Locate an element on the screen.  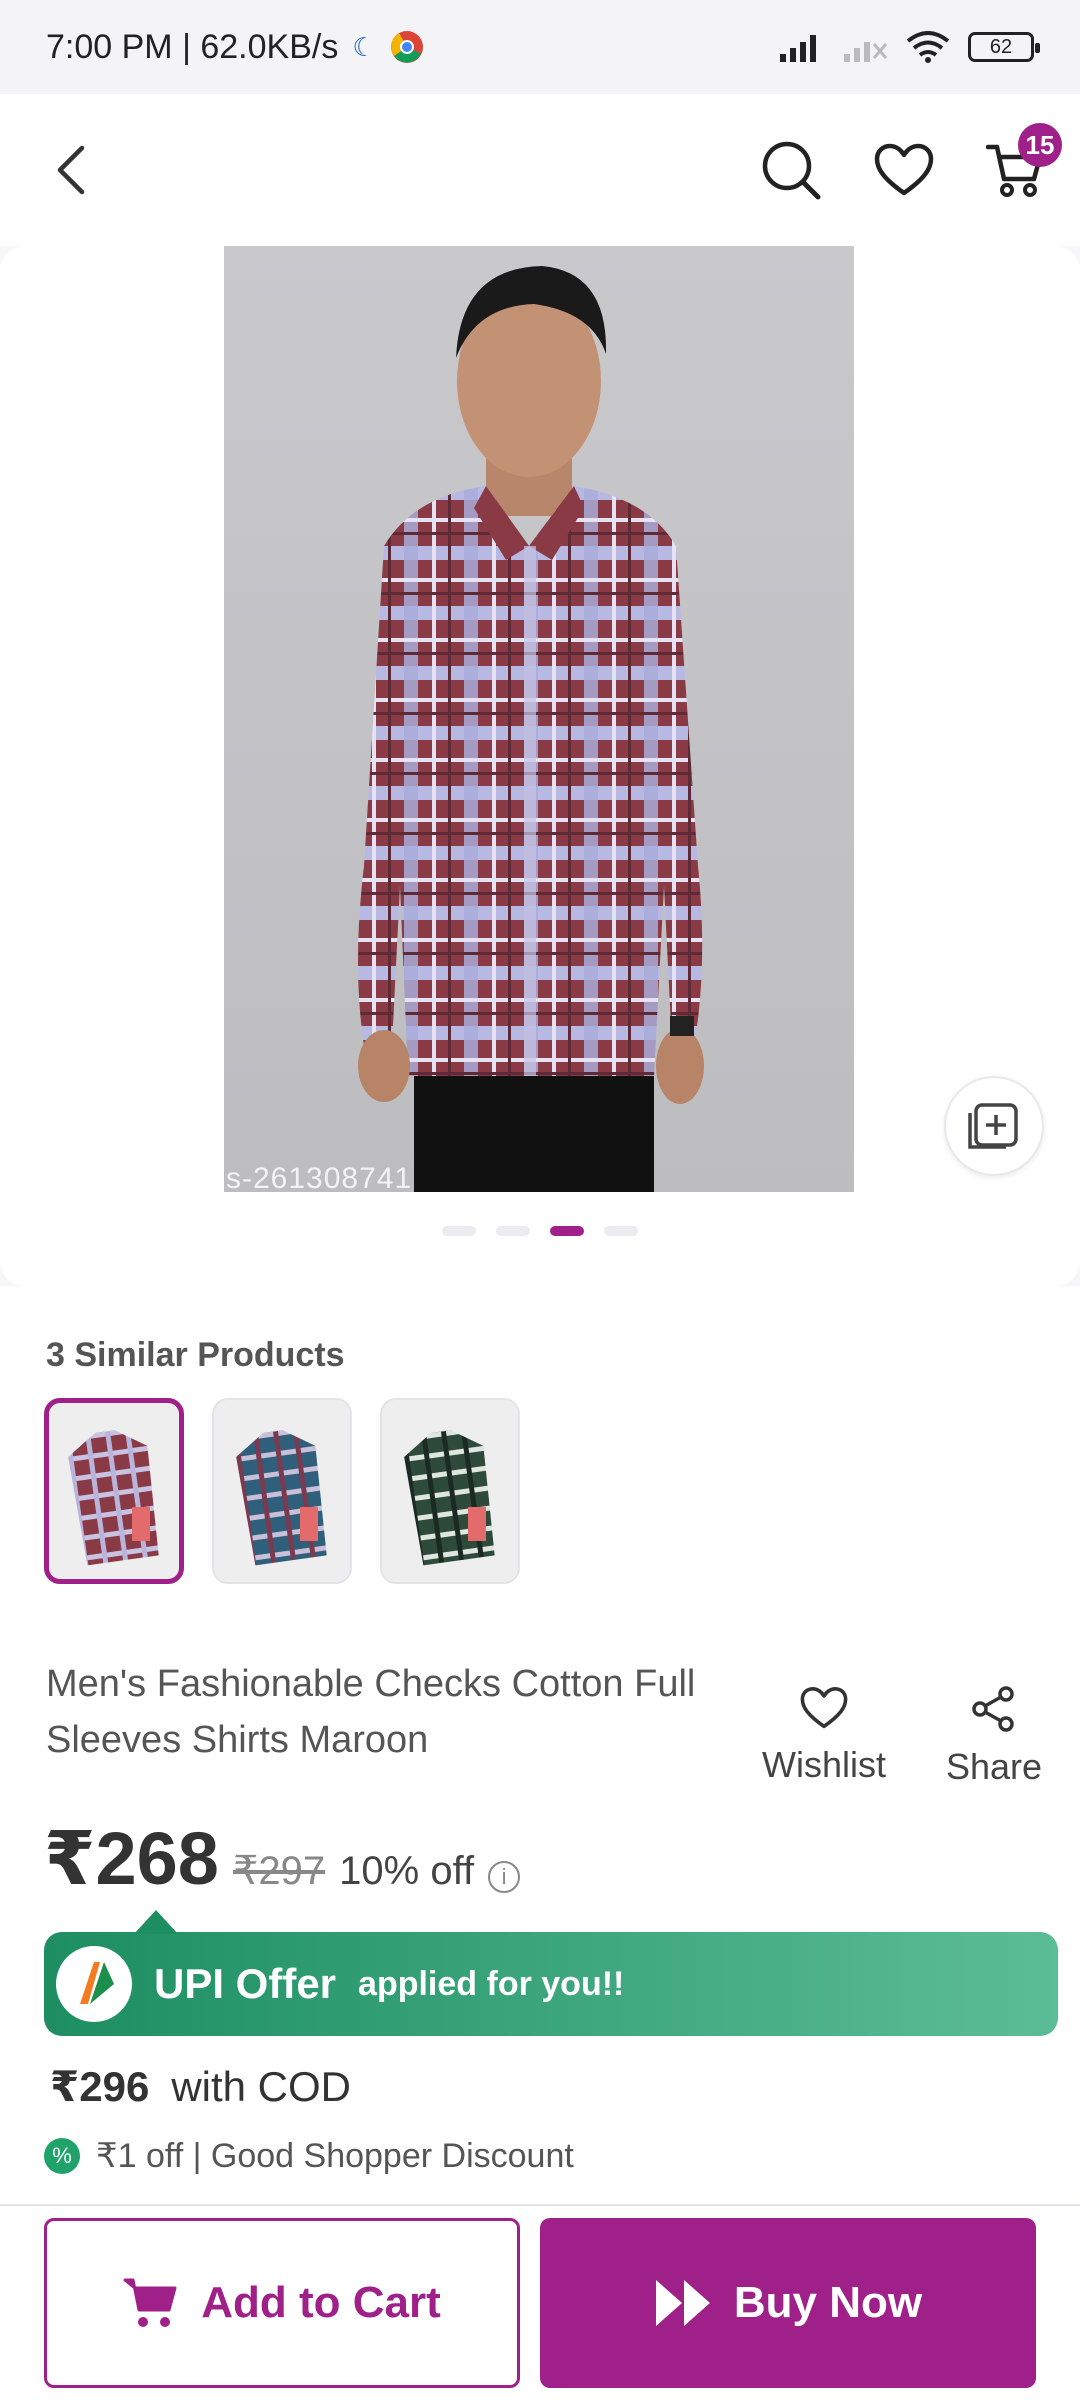
chrome-icon is located at coordinates (406, 47).